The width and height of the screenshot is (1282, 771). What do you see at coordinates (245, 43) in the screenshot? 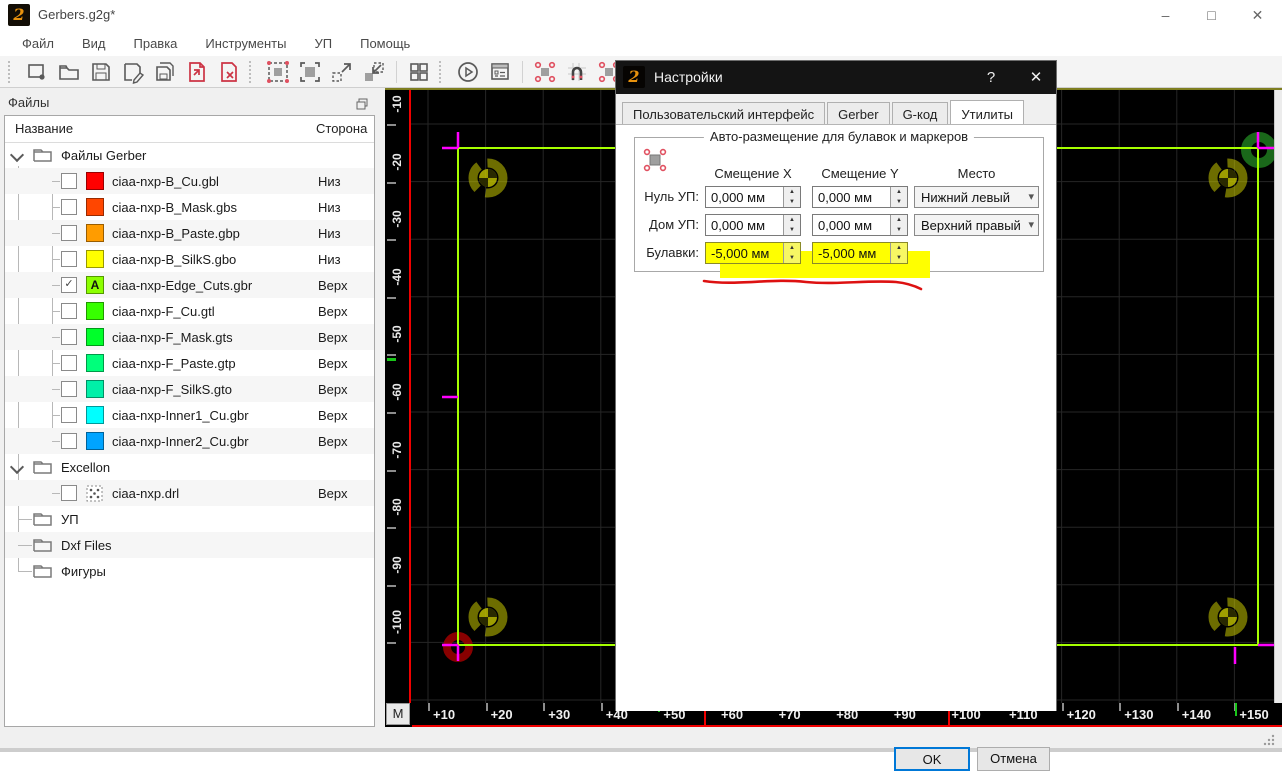
I see `menu-item-инструменты: Инструменты` at bounding box center [245, 43].